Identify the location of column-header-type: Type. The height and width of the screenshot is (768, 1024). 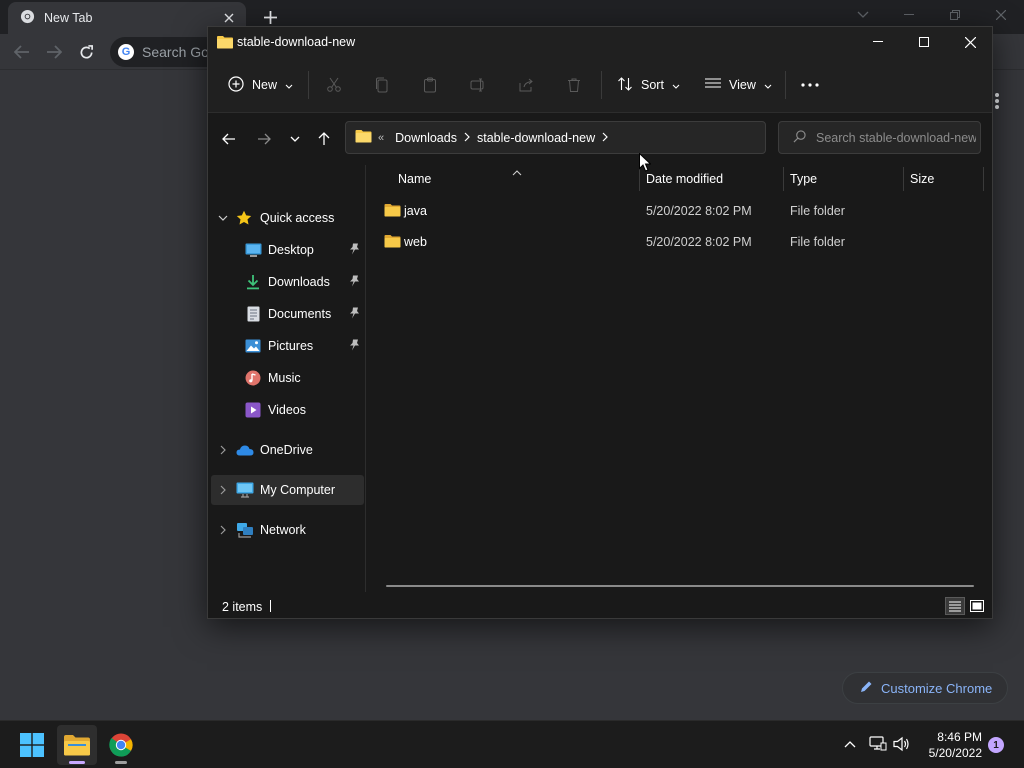
(842, 179).